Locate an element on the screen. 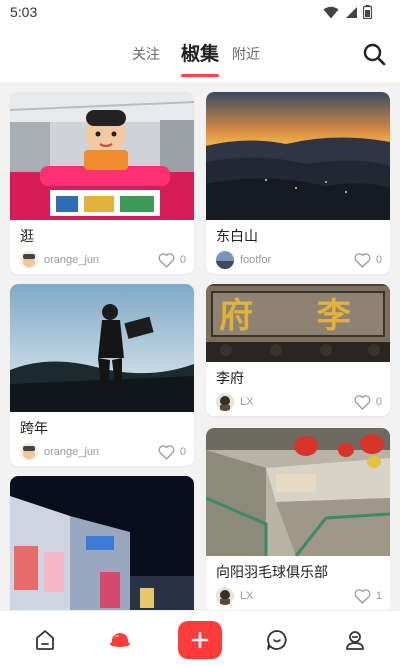  add-icon is located at coordinates (200, 640).